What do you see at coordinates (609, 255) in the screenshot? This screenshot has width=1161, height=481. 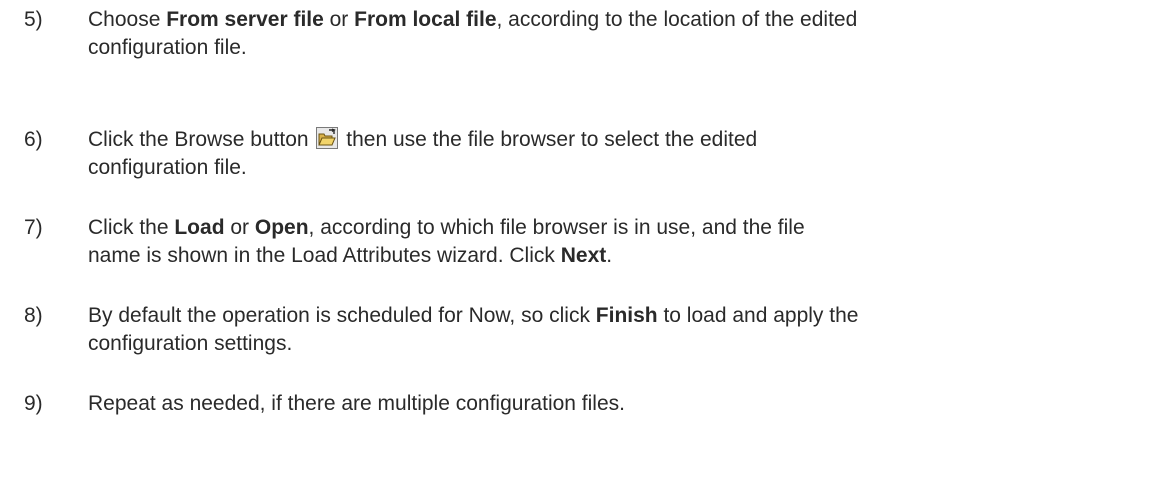 I see `step-text-segment: .` at bounding box center [609, 255].